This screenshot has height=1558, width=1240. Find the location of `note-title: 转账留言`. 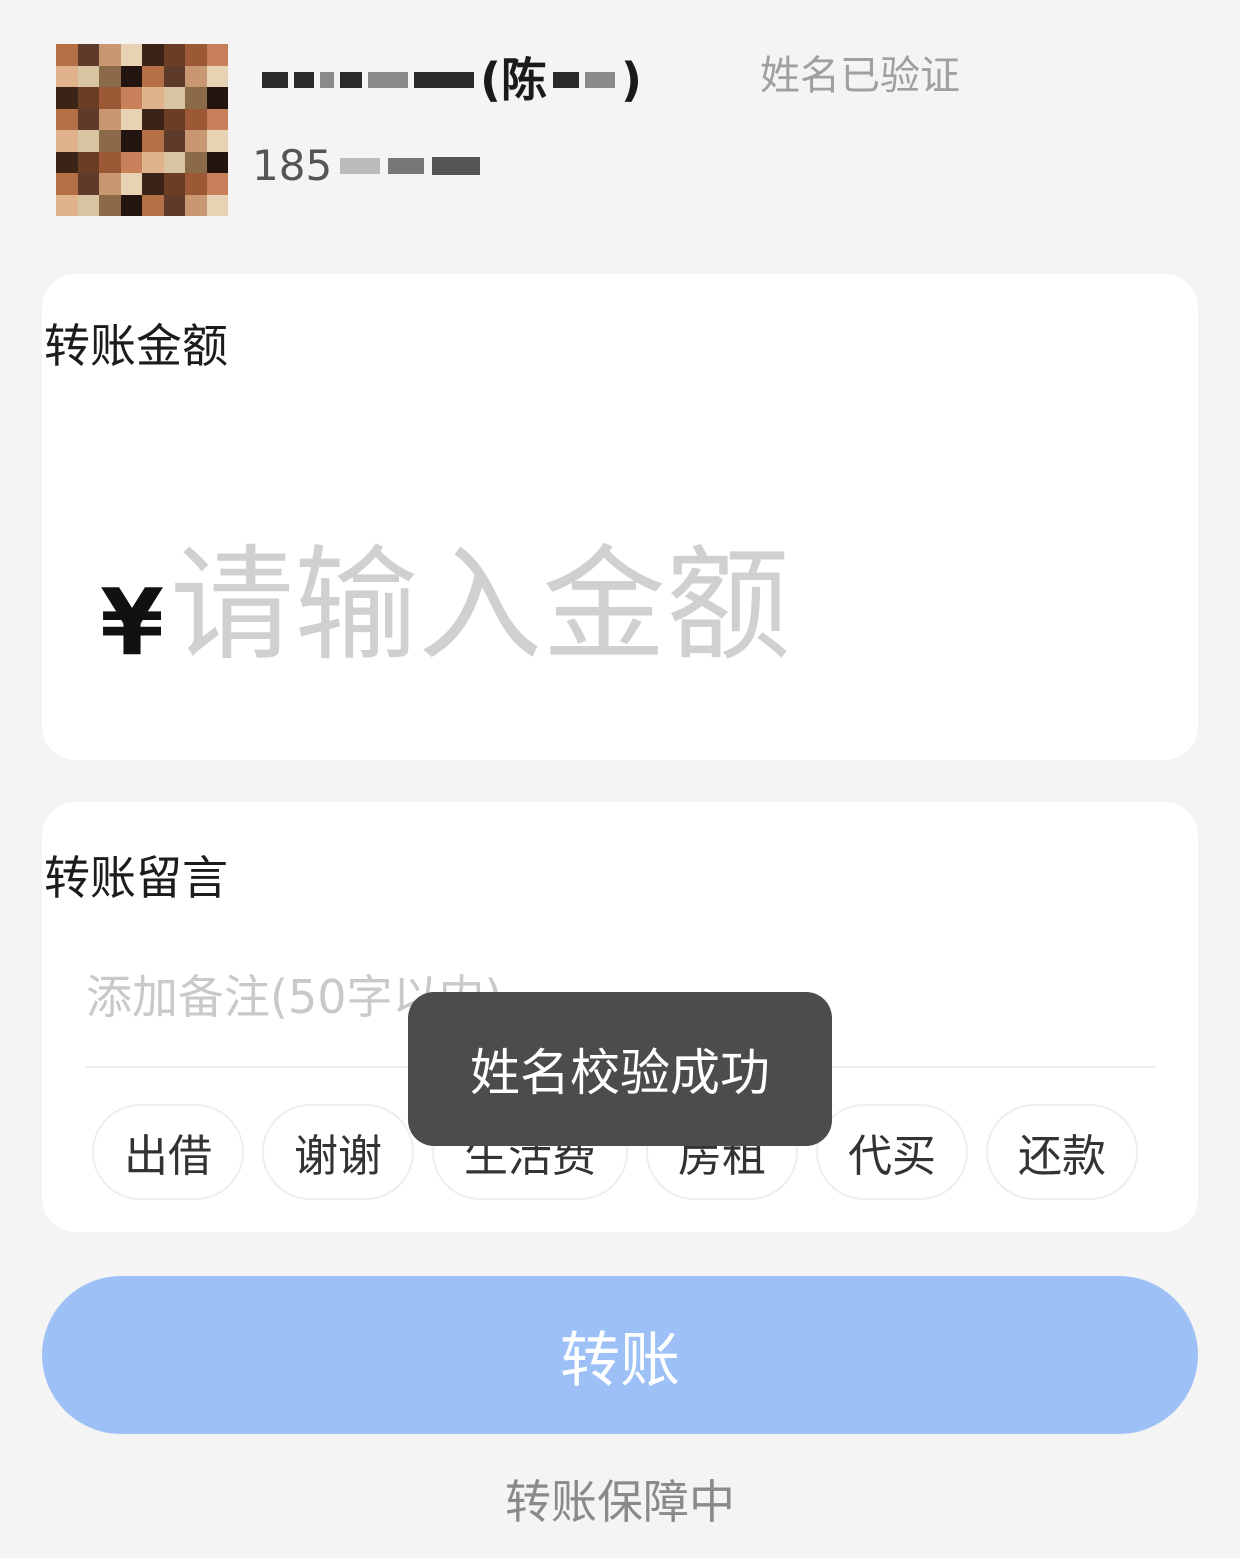

note-title: 转账留言 is located at coordinates (136, 878).